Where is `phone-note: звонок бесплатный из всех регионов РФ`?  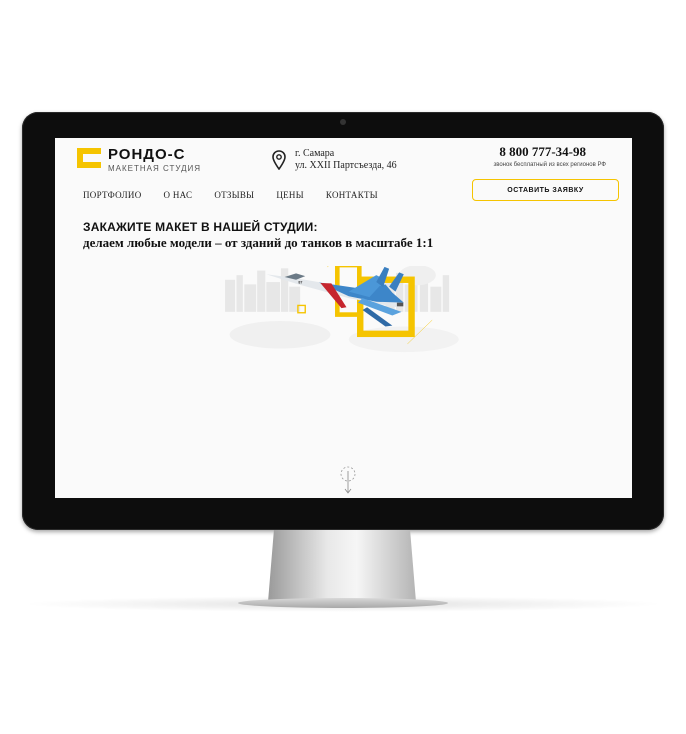 phone-note: звонок бесплатный из всех регионов РФ is located at coordinates (549, 165).